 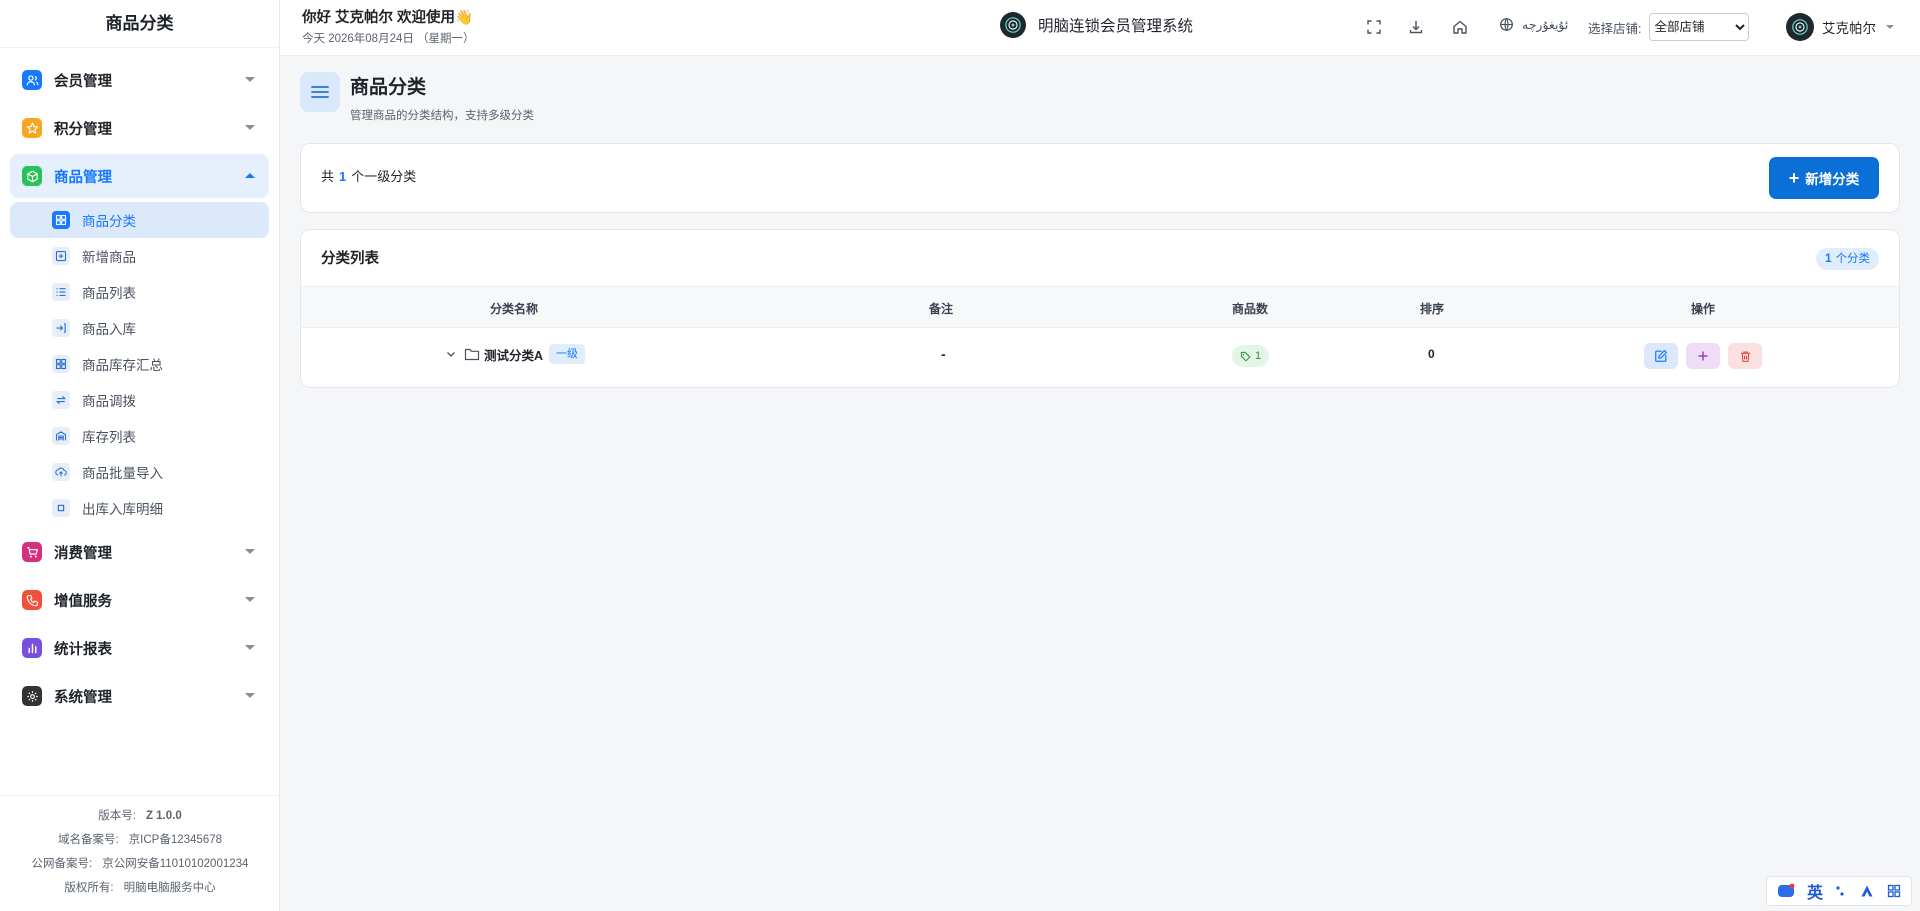 What do you see at coordinates (140, 816) in the screenshot?
I see `version-line: 版本号: Z 1.0.0` at bounding box center [140, 816].